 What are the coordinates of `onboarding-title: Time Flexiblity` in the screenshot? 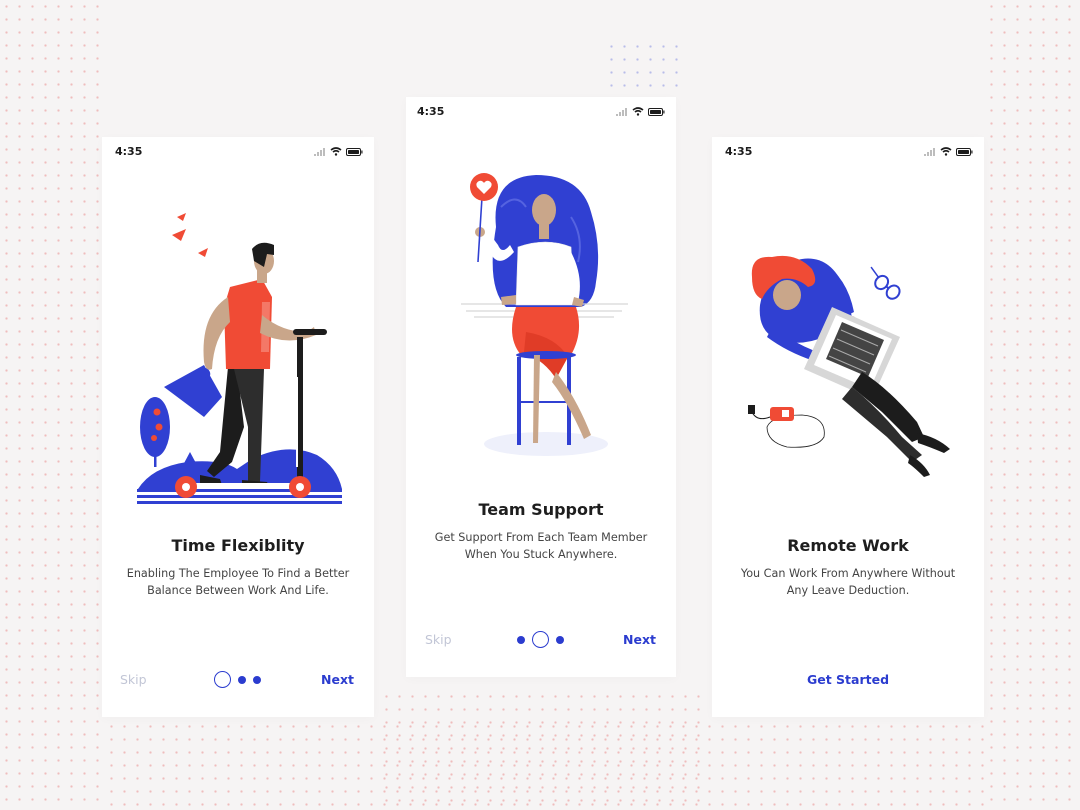 It's located at (238, 545).